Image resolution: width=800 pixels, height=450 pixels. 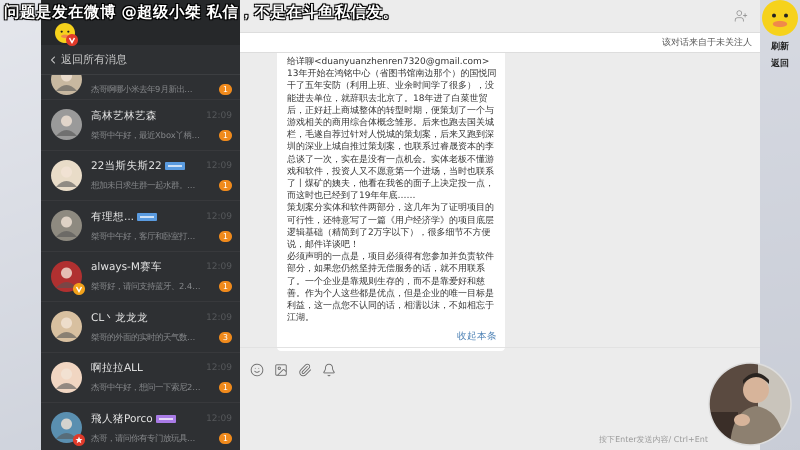 I want to click on bell-icon, so click(x=329, y=369).